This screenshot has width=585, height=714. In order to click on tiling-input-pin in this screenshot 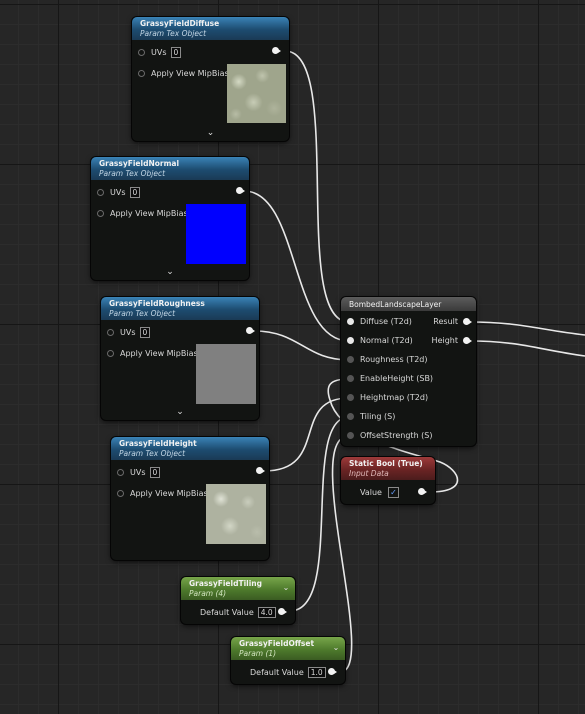, I will do `click(350, 416)`.